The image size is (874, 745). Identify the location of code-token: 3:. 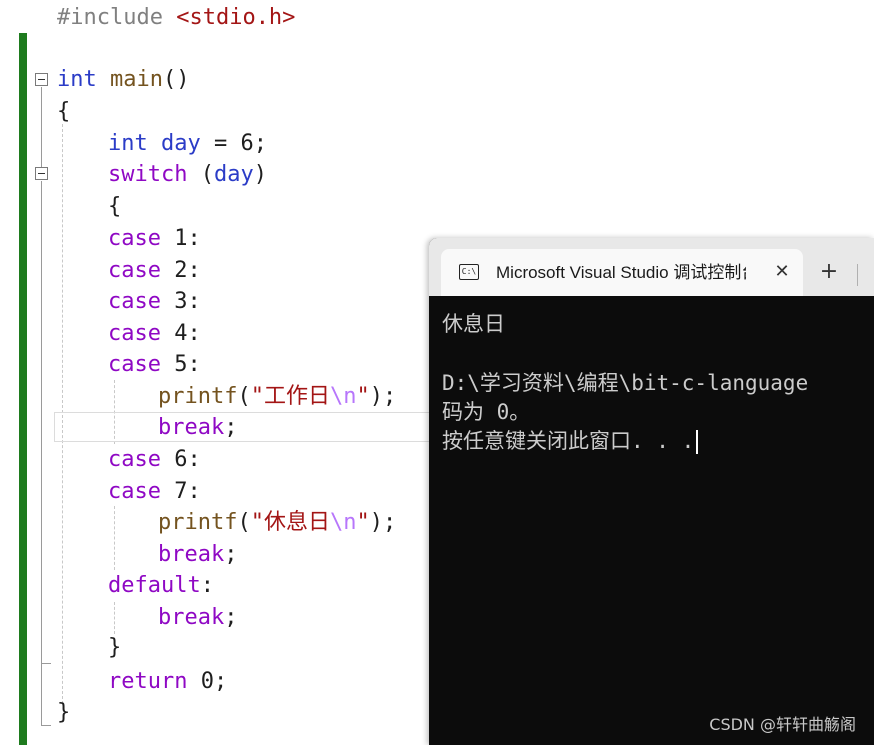
(180, 301).